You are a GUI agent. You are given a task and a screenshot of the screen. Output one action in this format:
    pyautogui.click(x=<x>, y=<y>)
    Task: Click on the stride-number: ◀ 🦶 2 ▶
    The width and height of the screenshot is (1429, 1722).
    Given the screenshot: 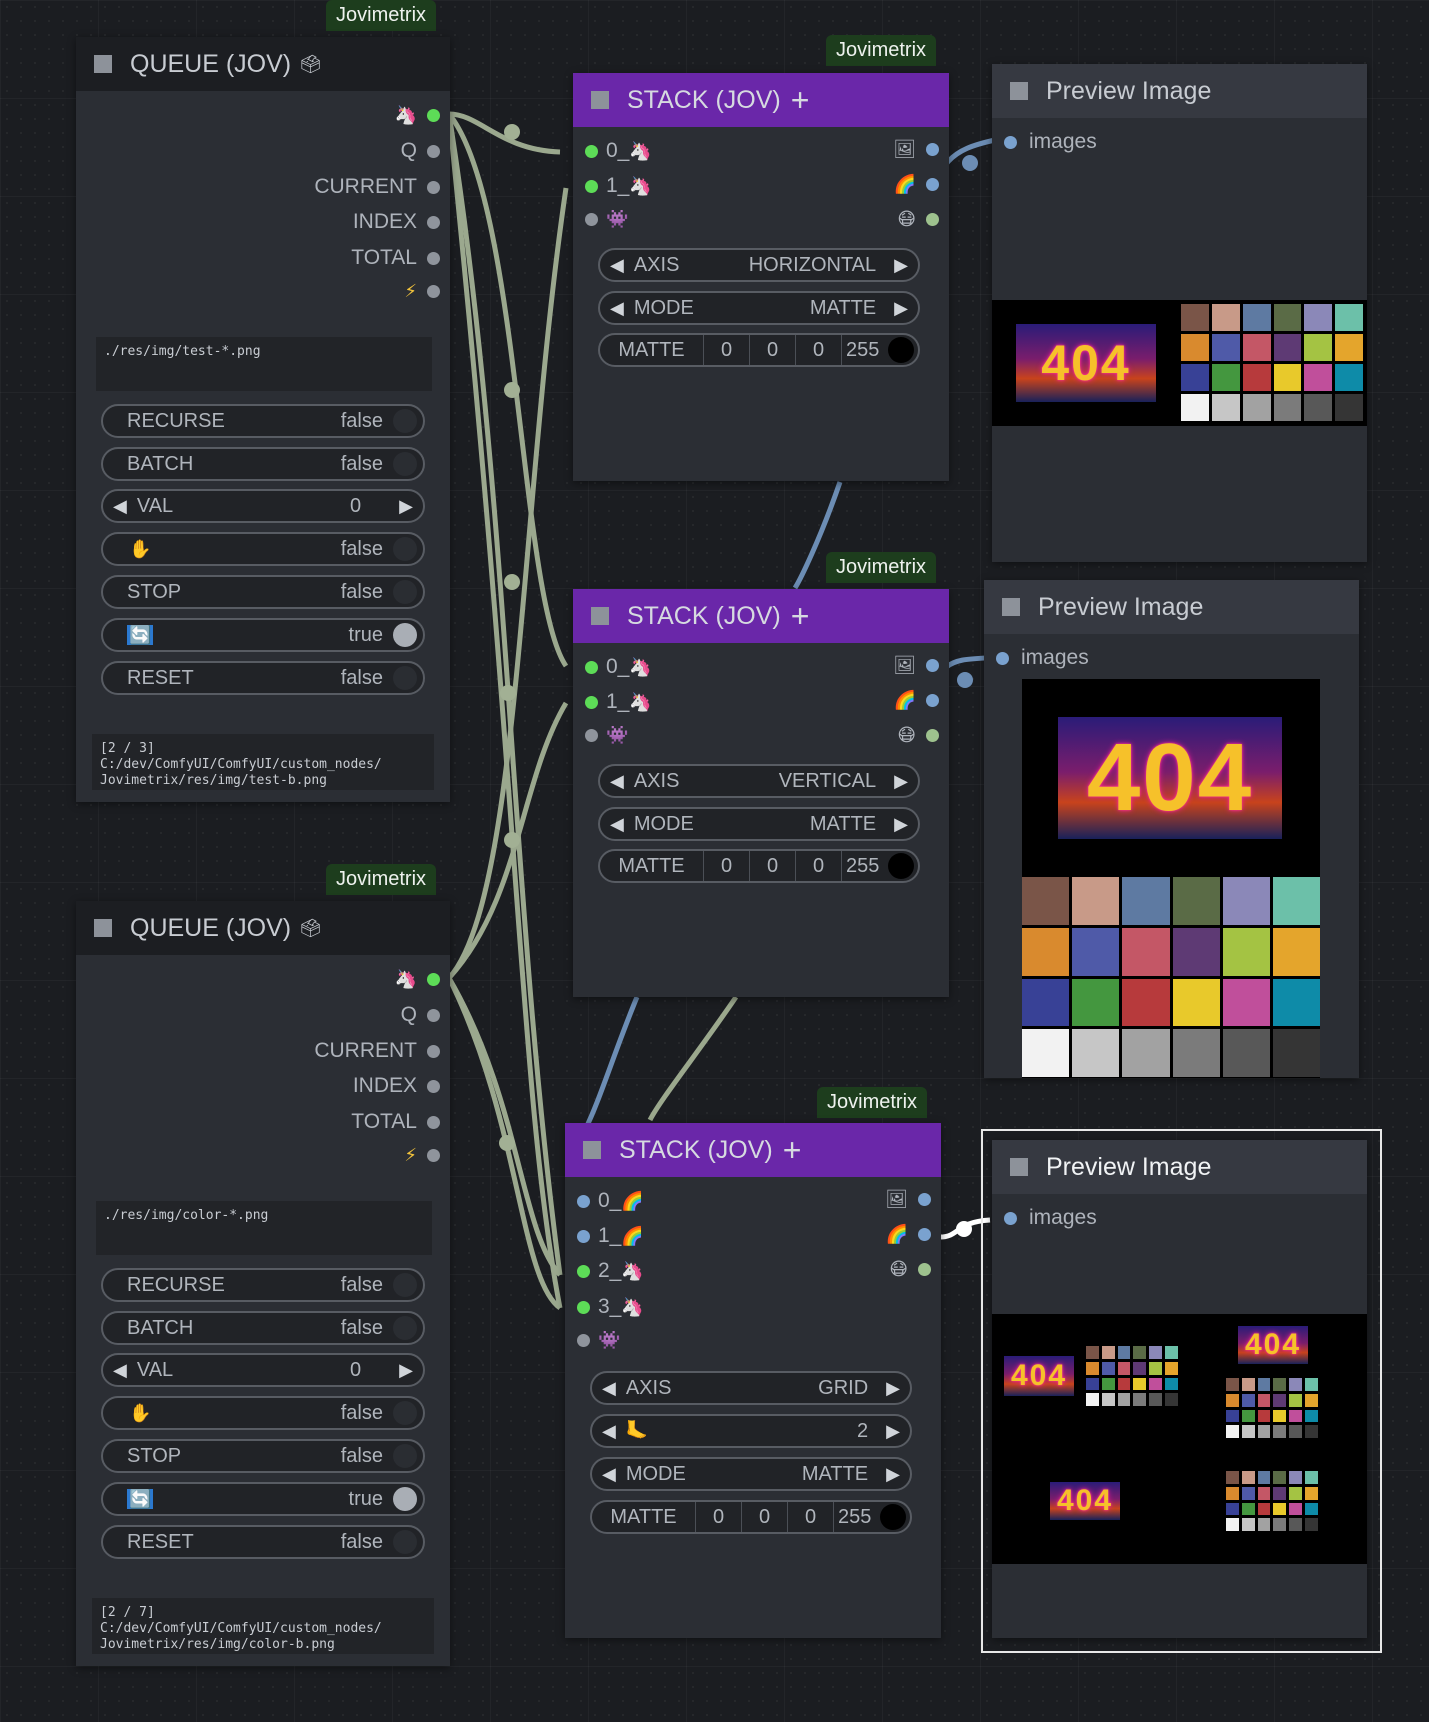 What is the action you would take?
    pyautogui.click(x=751, y=1431)
    